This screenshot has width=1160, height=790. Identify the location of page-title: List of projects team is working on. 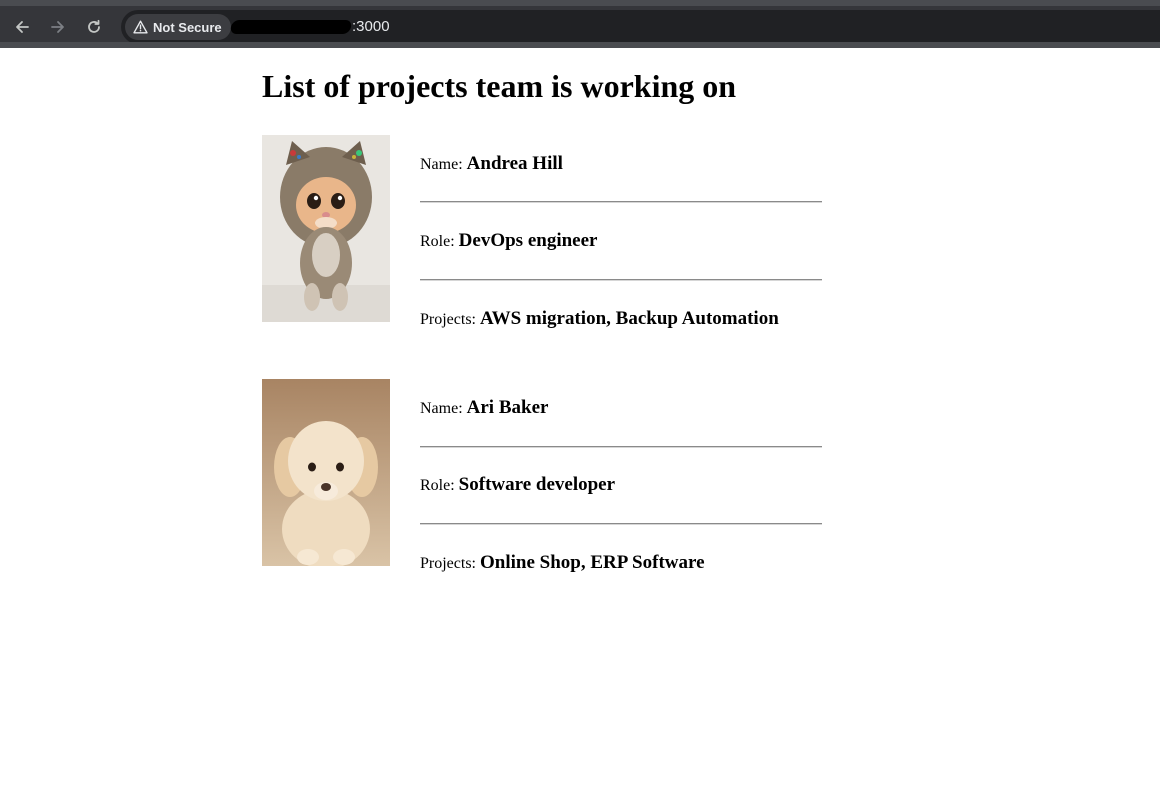
(499, 86).